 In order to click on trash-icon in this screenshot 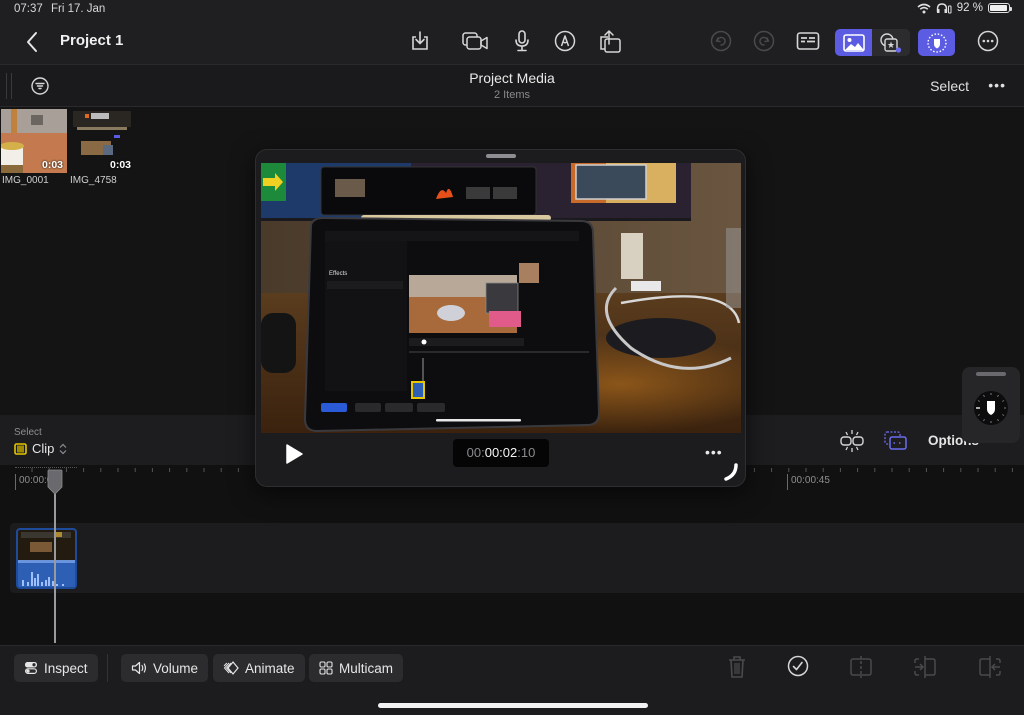, I will do `click(737, 667)`.